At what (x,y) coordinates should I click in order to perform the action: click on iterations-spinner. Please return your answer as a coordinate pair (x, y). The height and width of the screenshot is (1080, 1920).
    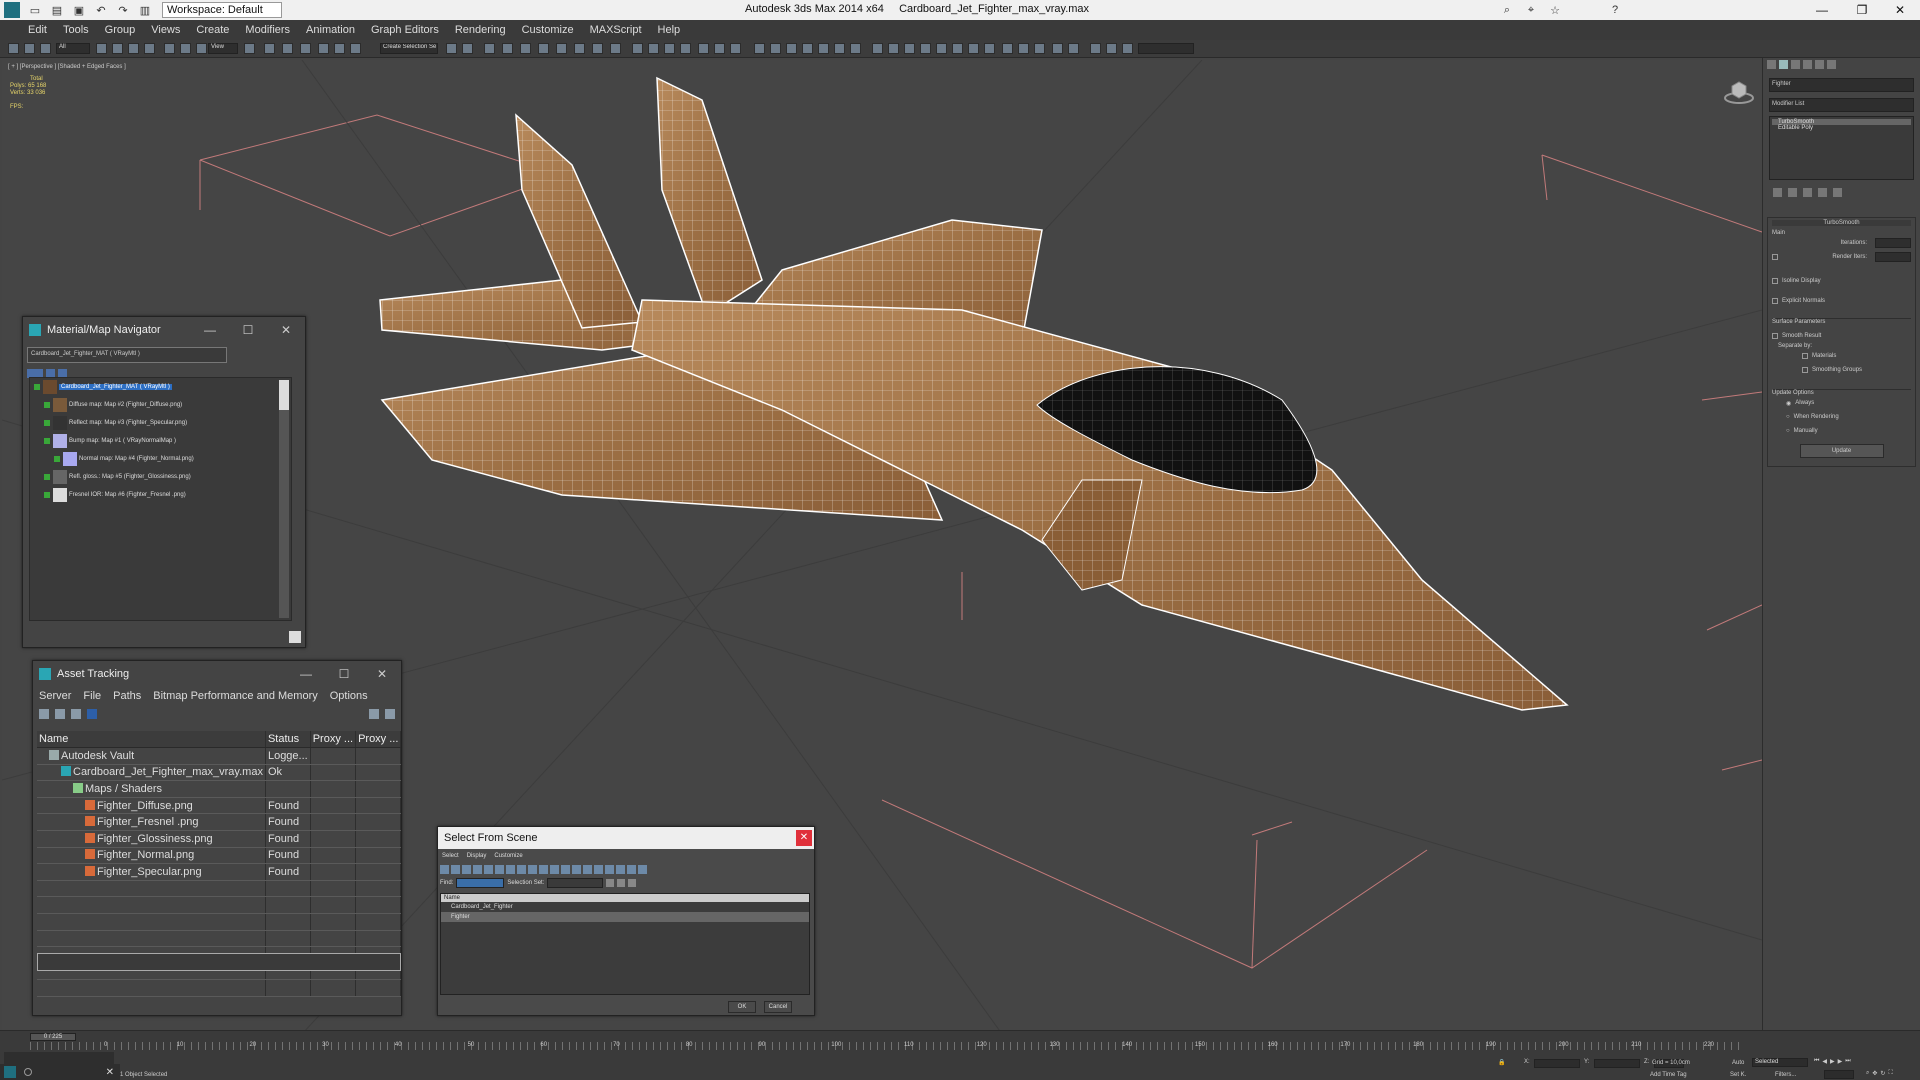
    Looking at the image, I should click on (1893, 243).